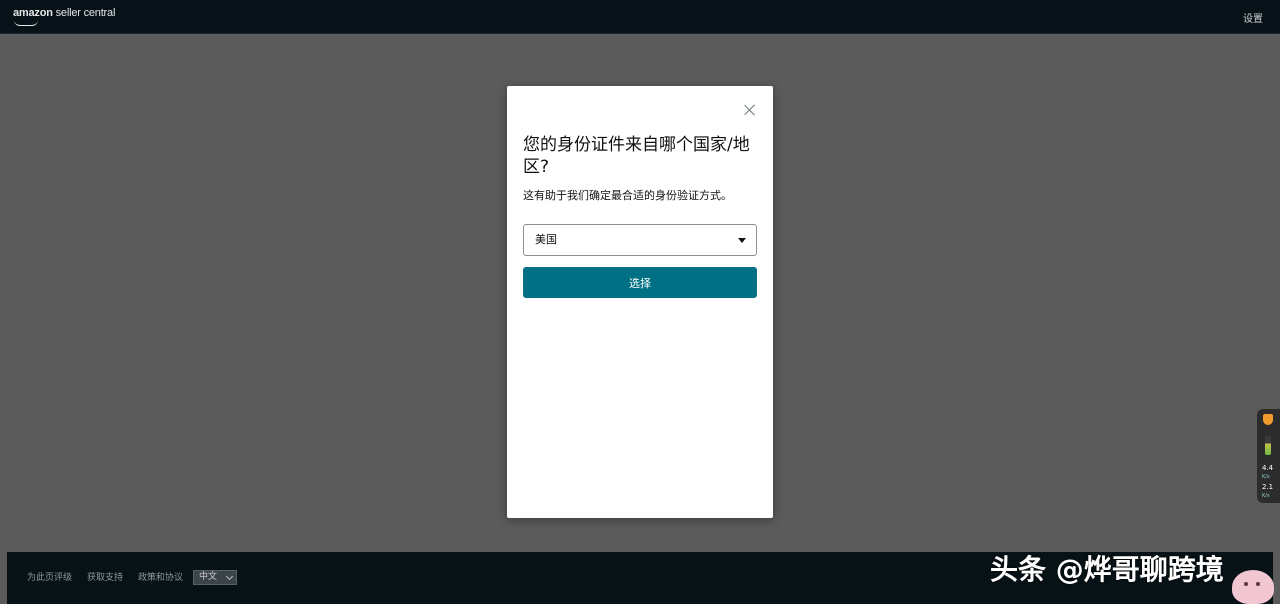  Describe the element at coordinates (1268, 468) in the screenshot. I see `upload-speed-value: 4.4` at that location.